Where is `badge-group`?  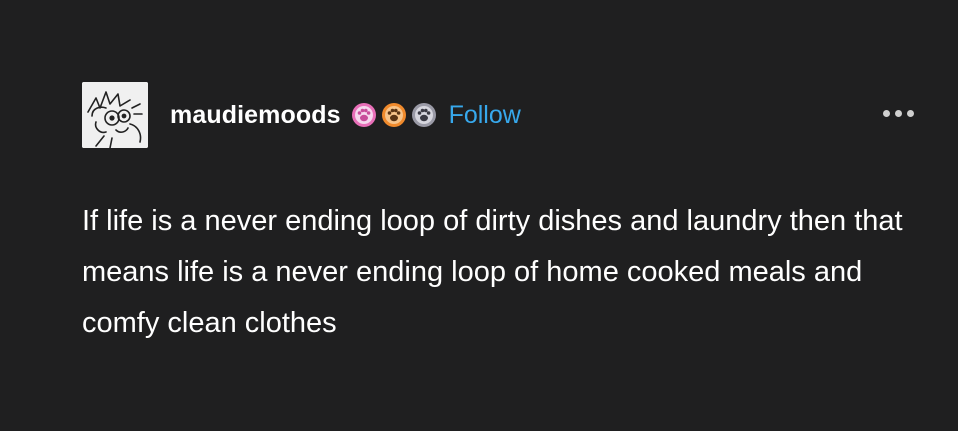 badge-group is located at coordinates (392, 115).